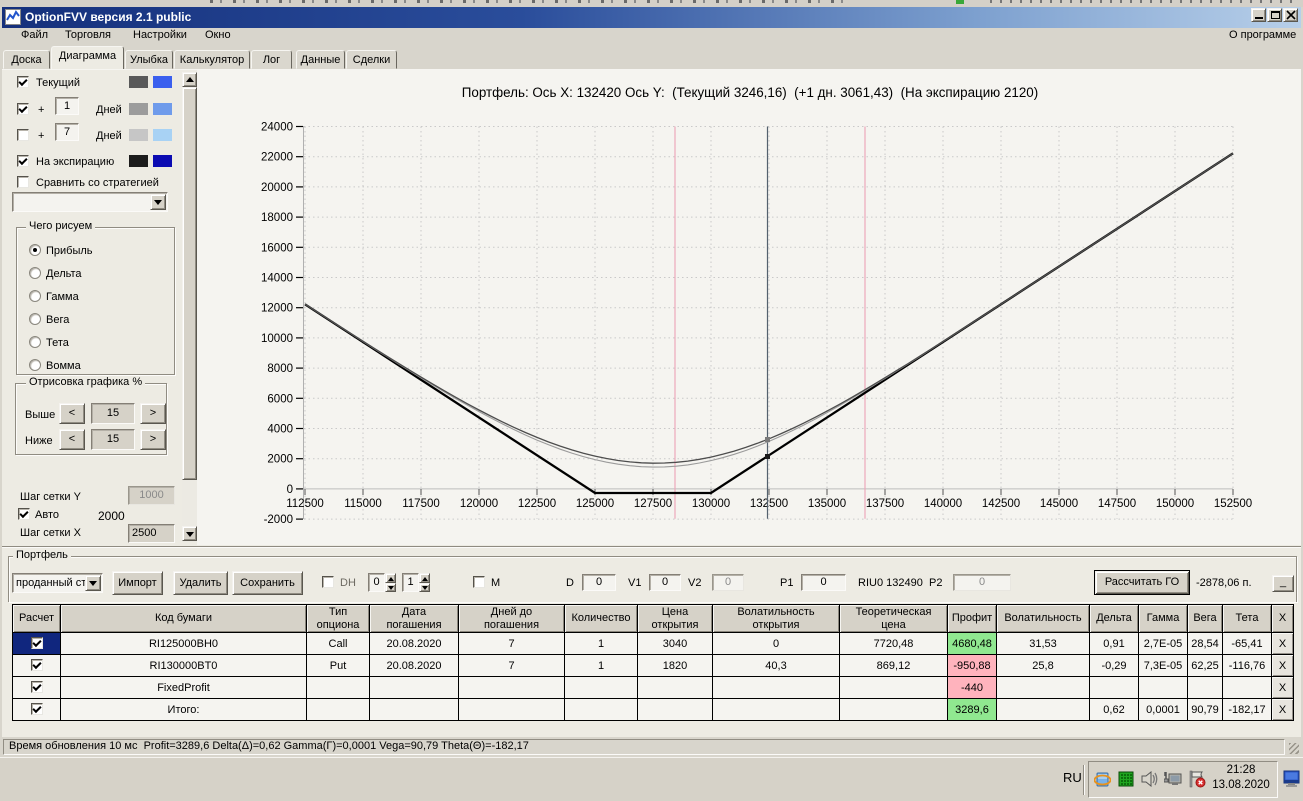  I want to click on svg-text: 18000, so click(277, 218).